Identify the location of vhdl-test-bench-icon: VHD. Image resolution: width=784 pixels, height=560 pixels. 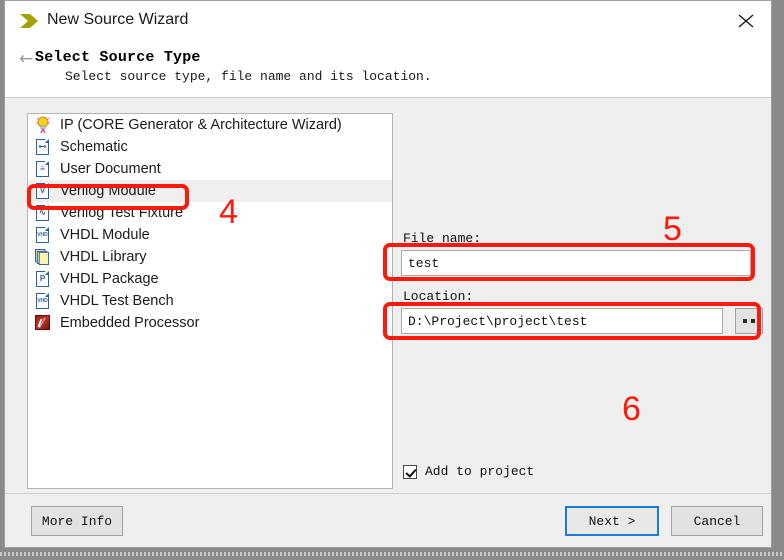
(43, 301).